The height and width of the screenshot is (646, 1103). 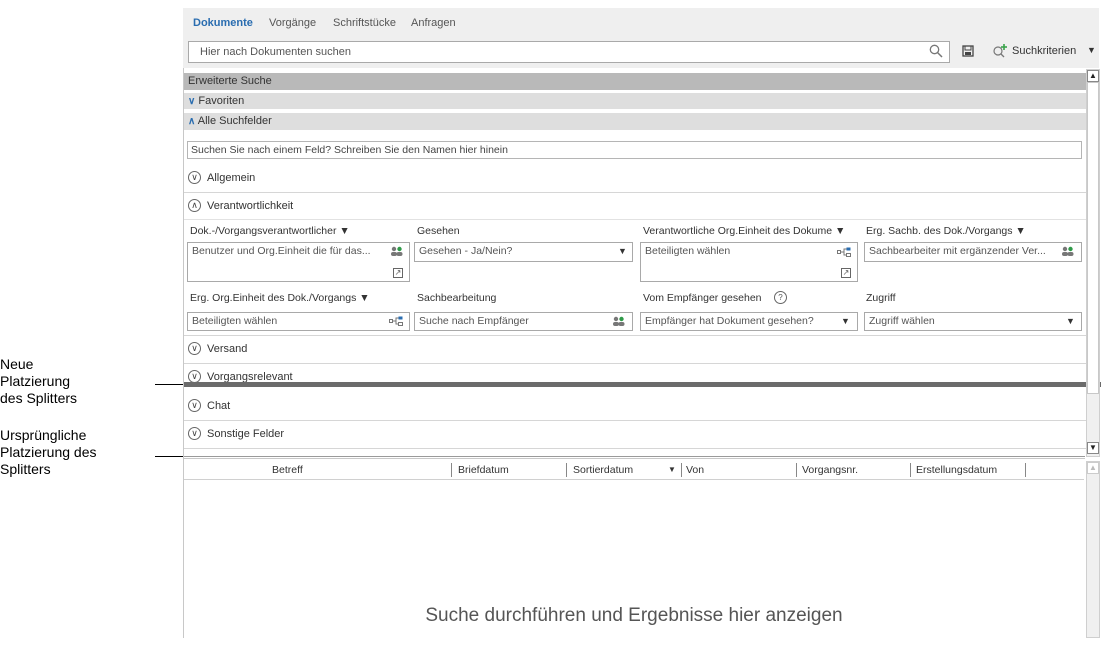 I want to click on annotation-line: Platzierung, so click(x=35, y=381).